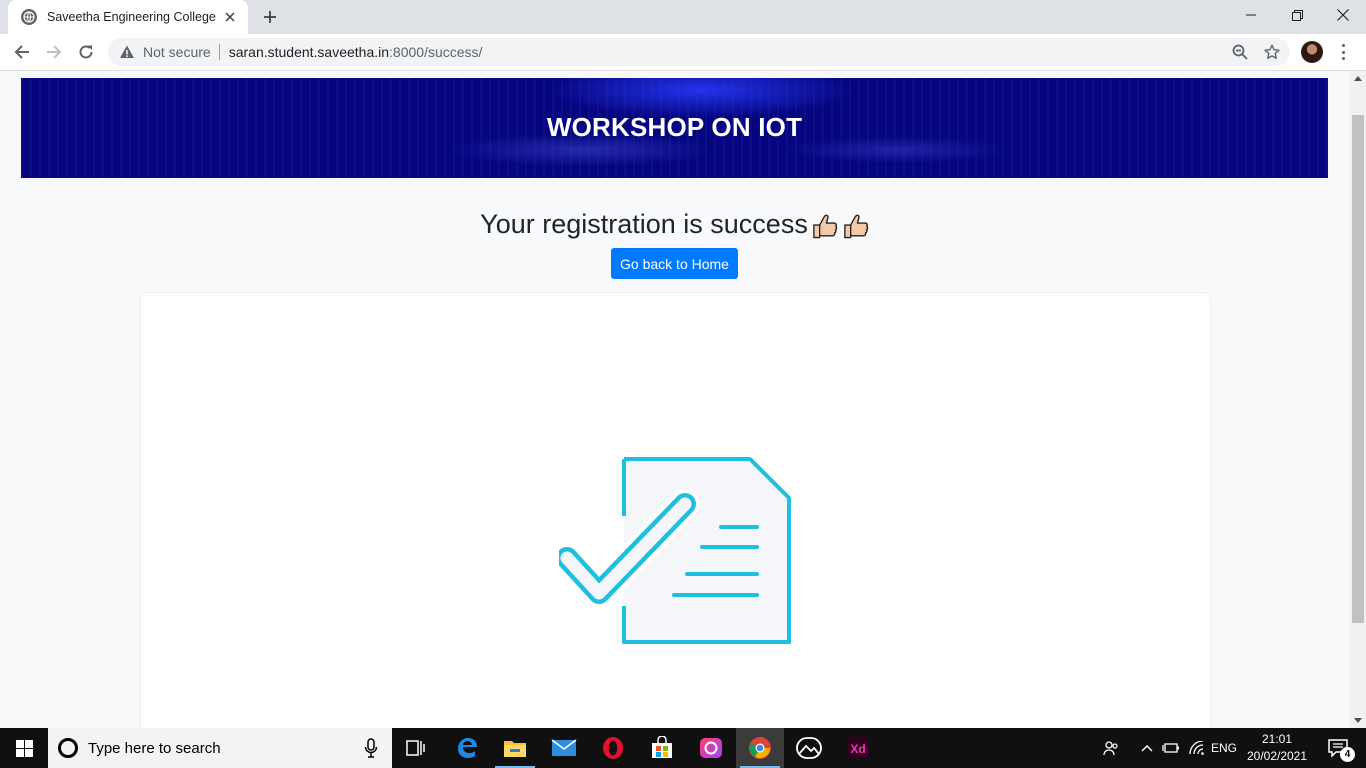 This screenshot has height=768, width=1366. Describe the element at coordinates (68, 748) in the screenshot. I see `cortana-icon` at that location.